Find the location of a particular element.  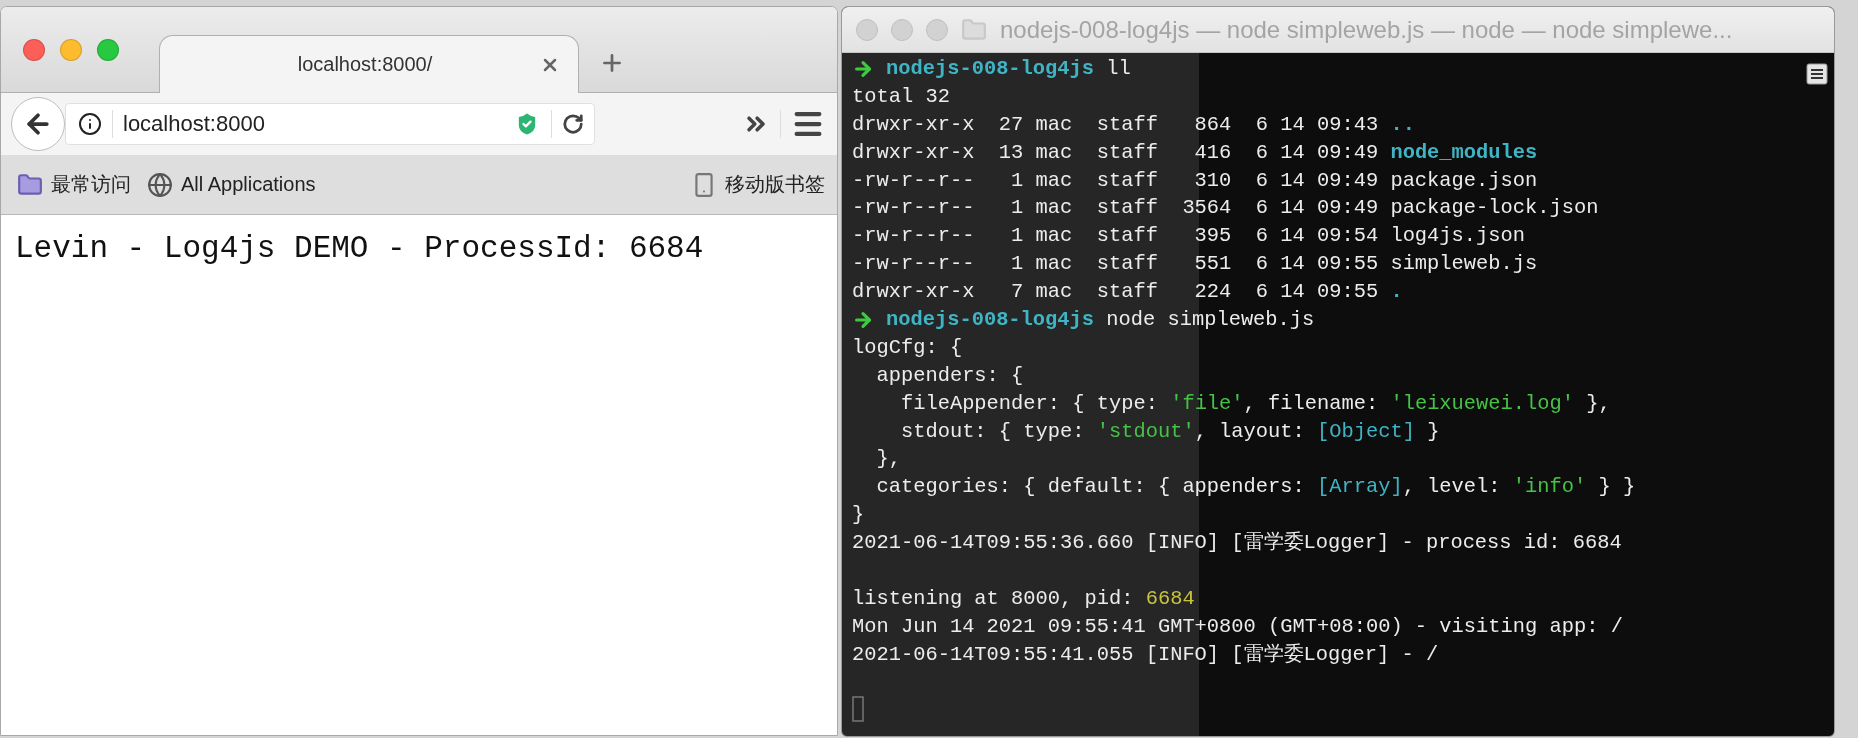

address-bar: localhost:8000 is located at coordinates (330, 124).